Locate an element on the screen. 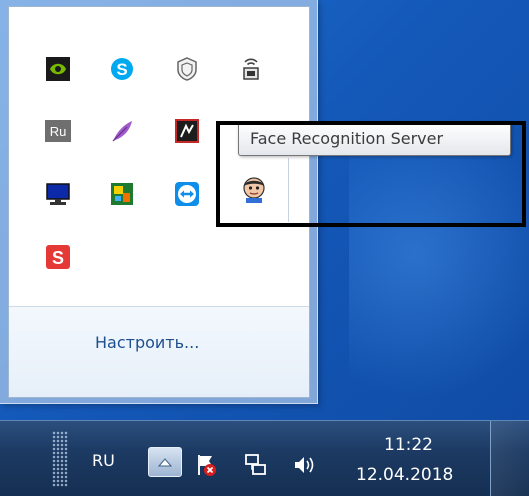 The height and width of the screenshot is (496, 529). volume-icon is located at coordinates (304, 465).